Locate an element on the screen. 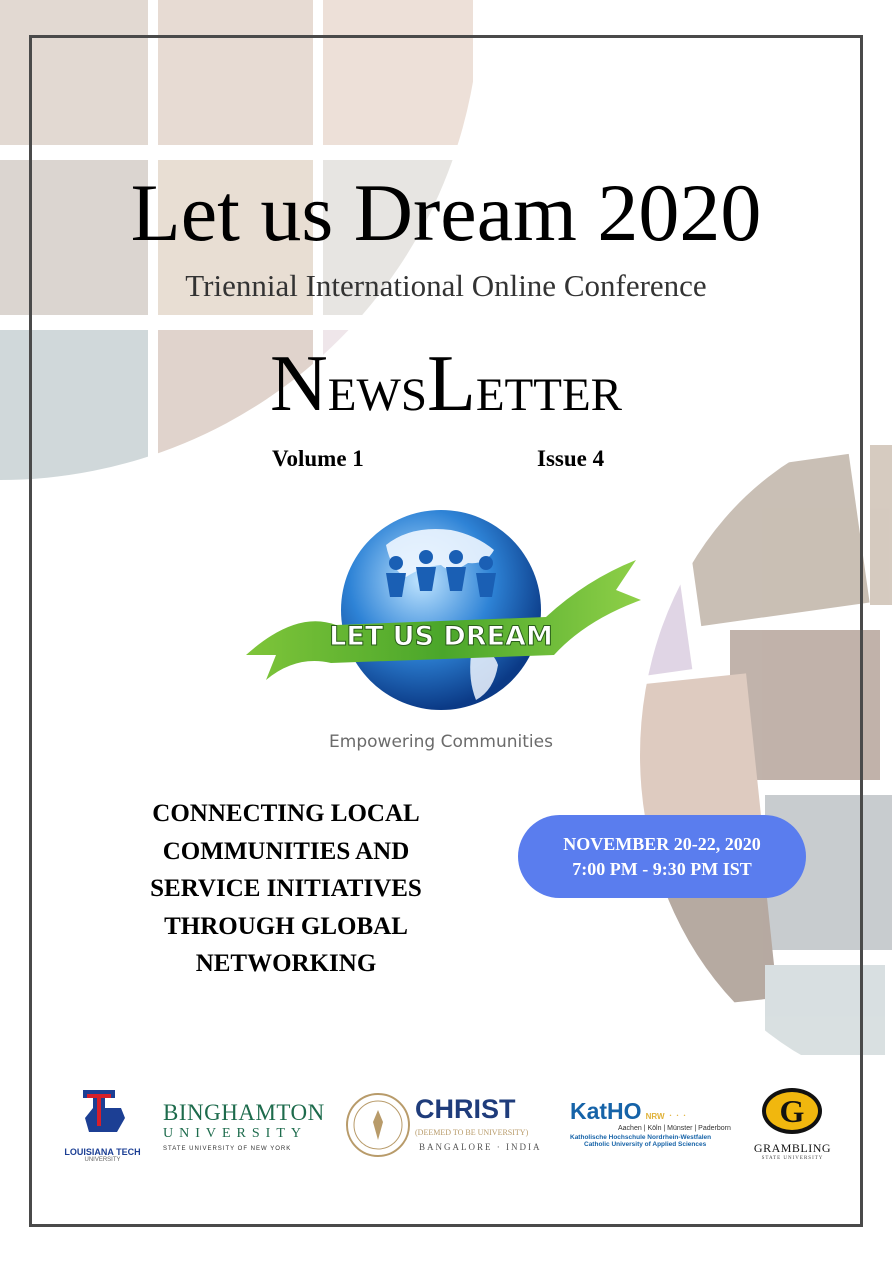 This screenshot has height=1262, width=892. christ-name: CHRIST is located at coordinates (465, 1109).